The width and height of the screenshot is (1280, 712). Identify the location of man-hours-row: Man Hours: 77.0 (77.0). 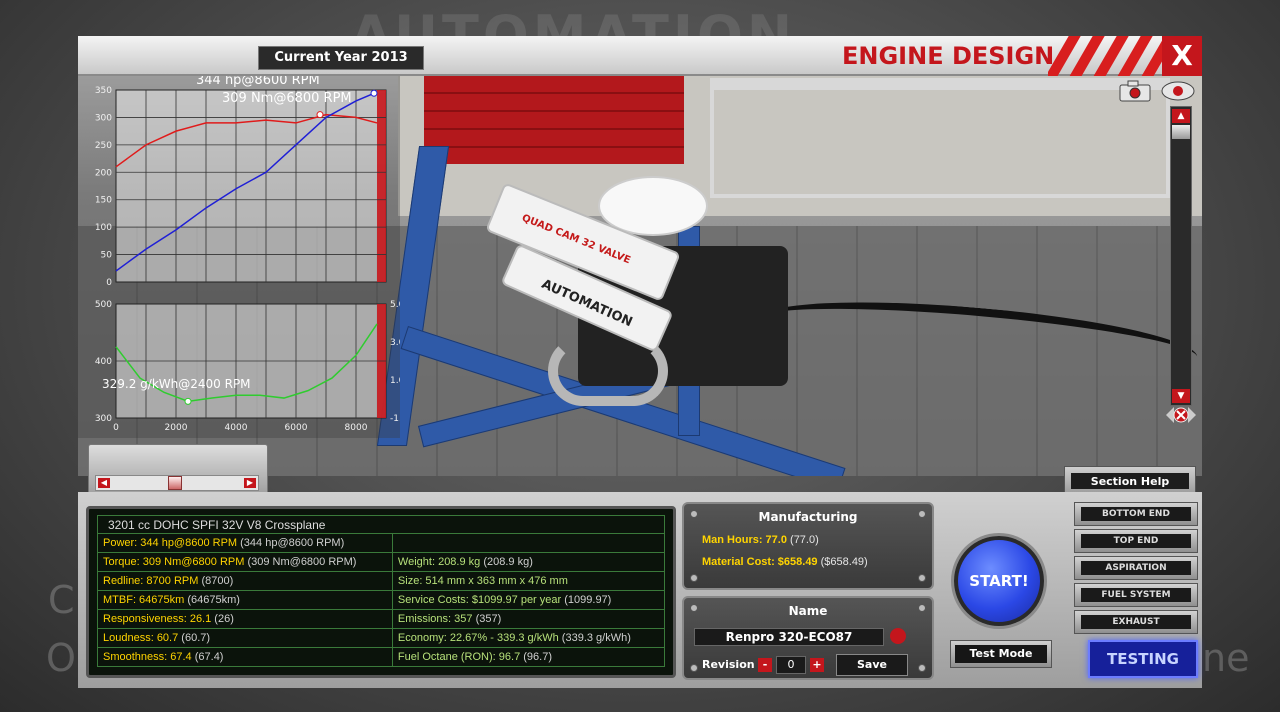
(760, 540).